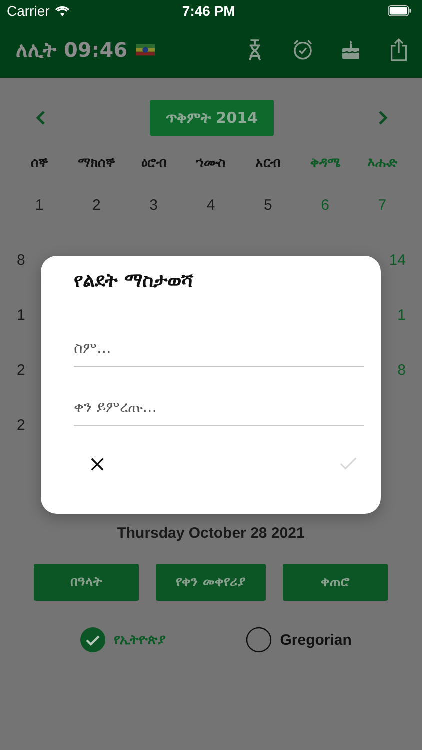  Describe the element at coordinates (40, 163) in the screenshot. I see `weekday-label: ሰኞ` at that location.